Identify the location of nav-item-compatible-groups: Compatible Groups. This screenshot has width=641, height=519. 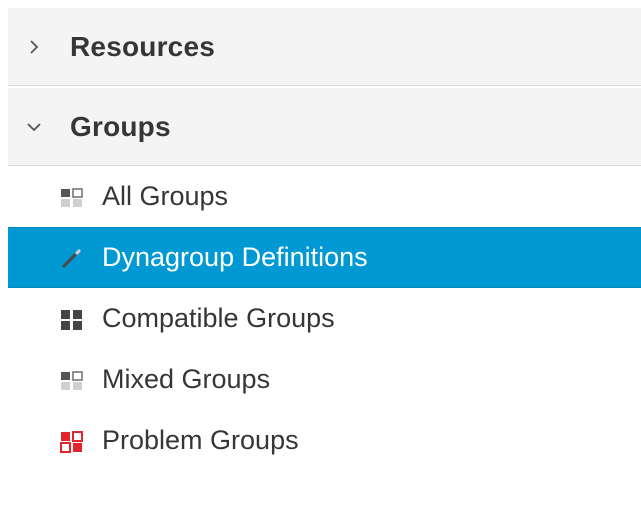
(324, 318).